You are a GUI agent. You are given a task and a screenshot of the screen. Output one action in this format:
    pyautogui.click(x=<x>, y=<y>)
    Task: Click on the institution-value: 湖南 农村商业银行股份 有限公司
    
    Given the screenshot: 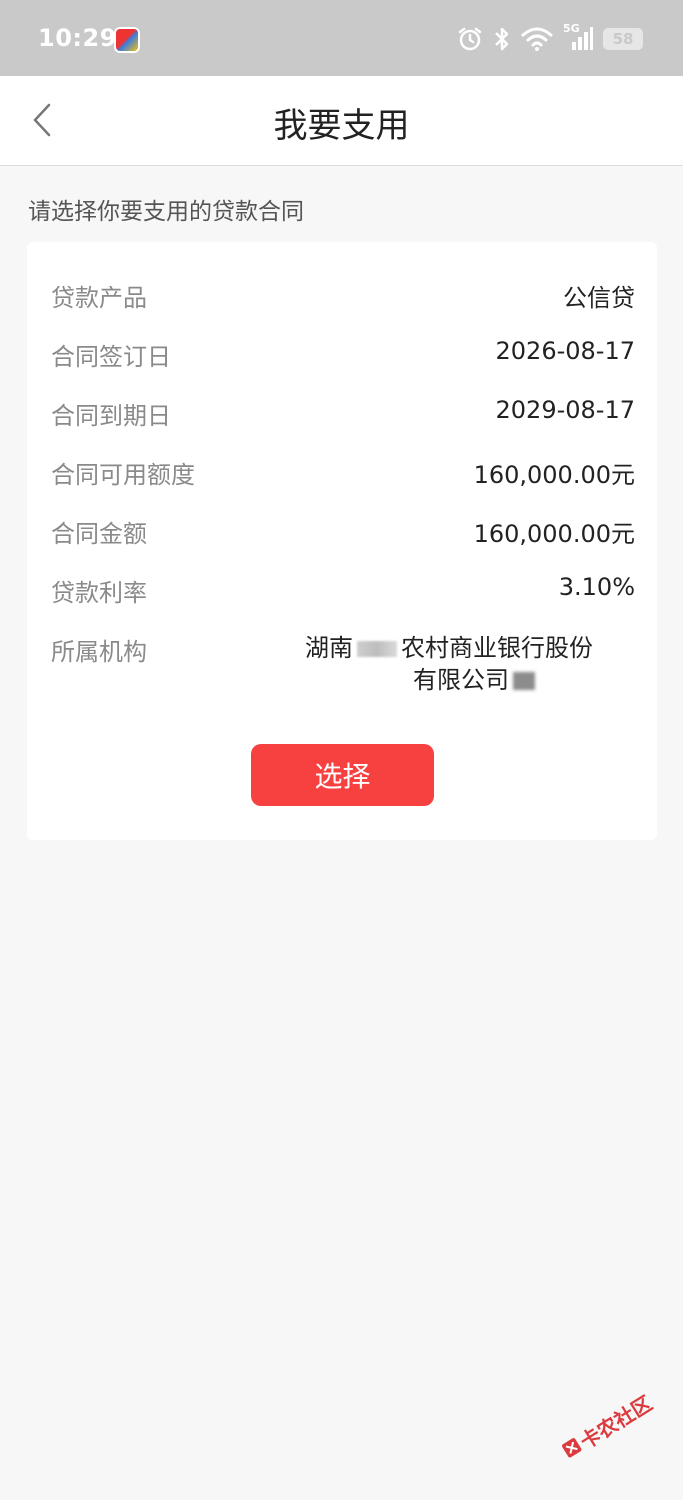 What is the action you would take?
    pyautogui.click(x=470, y=664)
    